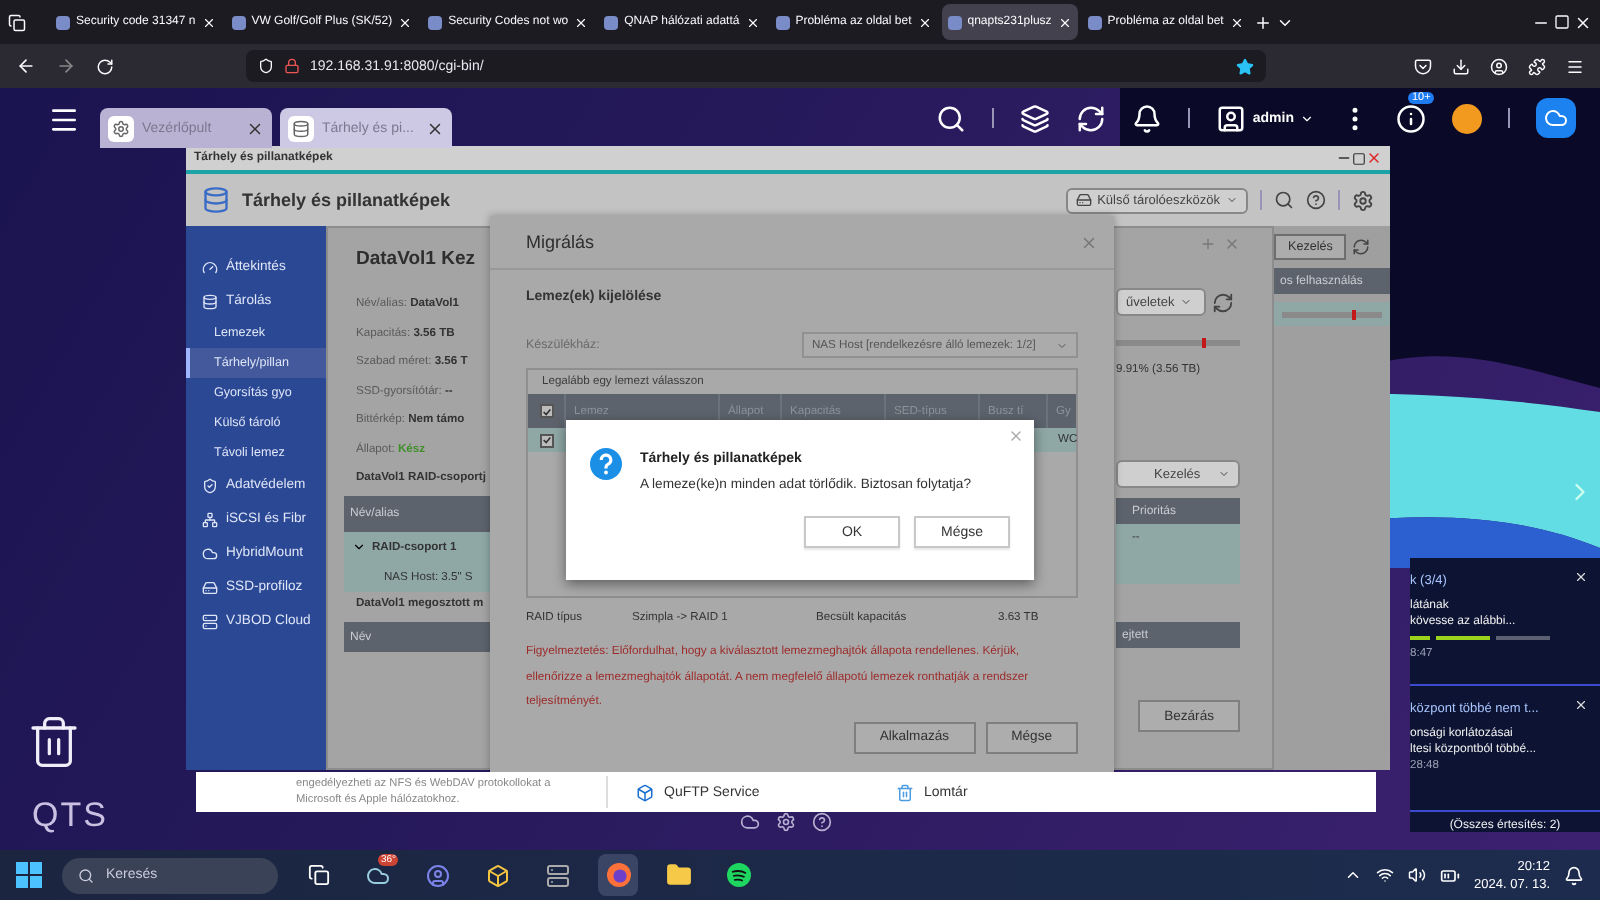  What do you see at coordinates (1363, 200) in the screenshot?
I see `settings-icon` at bounding box center [1363, 200].